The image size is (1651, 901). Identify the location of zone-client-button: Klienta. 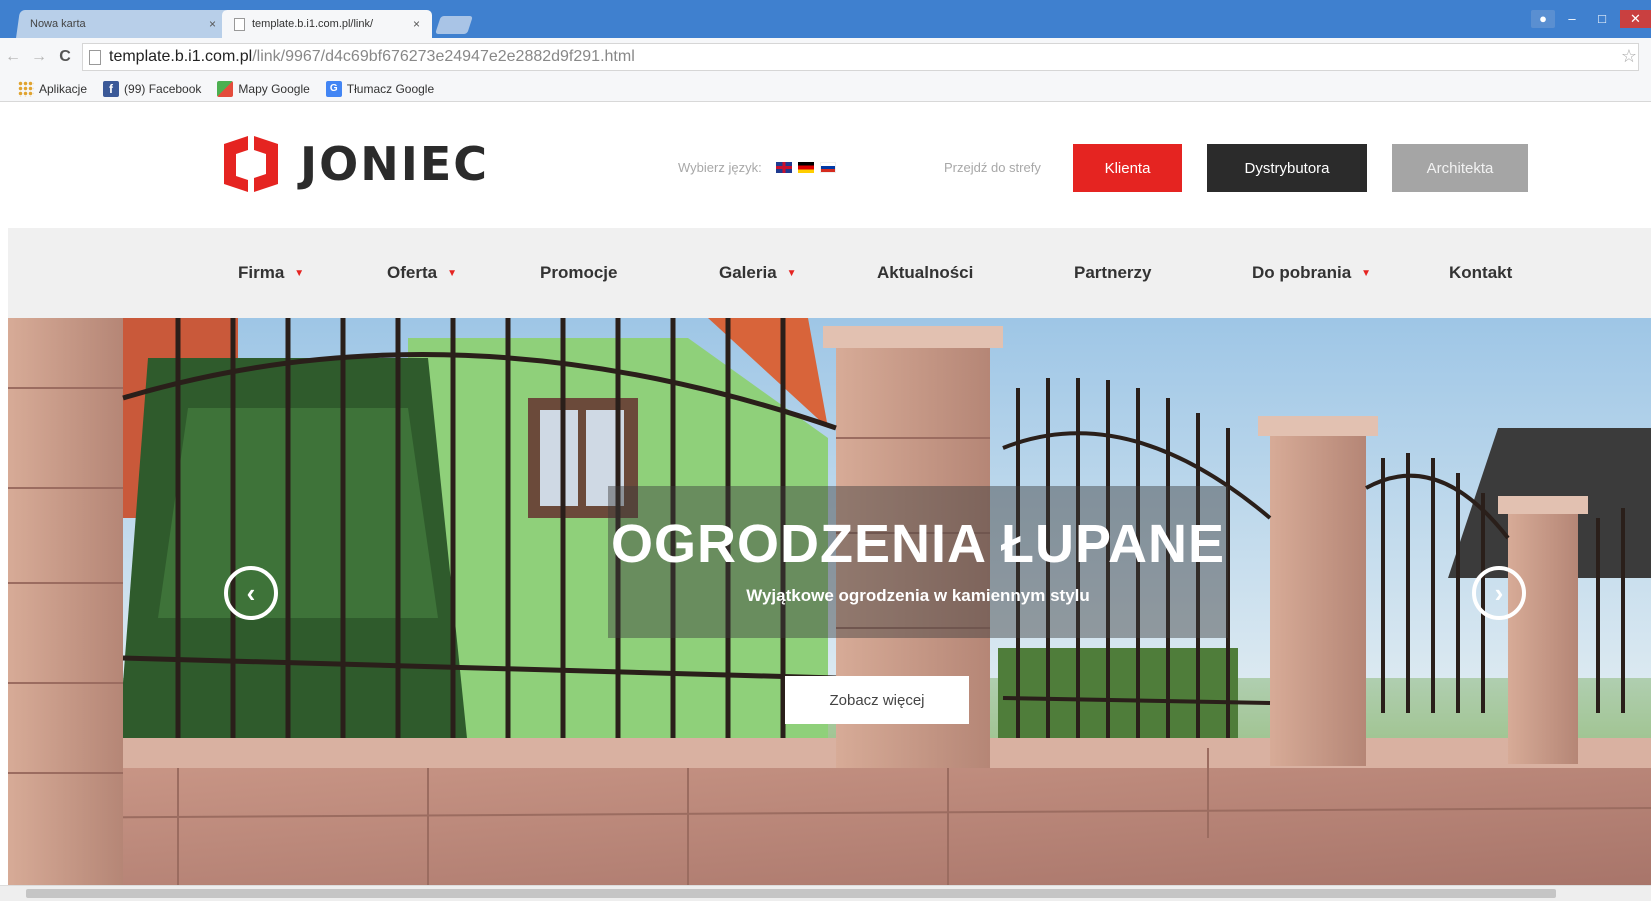
(1127, 168).